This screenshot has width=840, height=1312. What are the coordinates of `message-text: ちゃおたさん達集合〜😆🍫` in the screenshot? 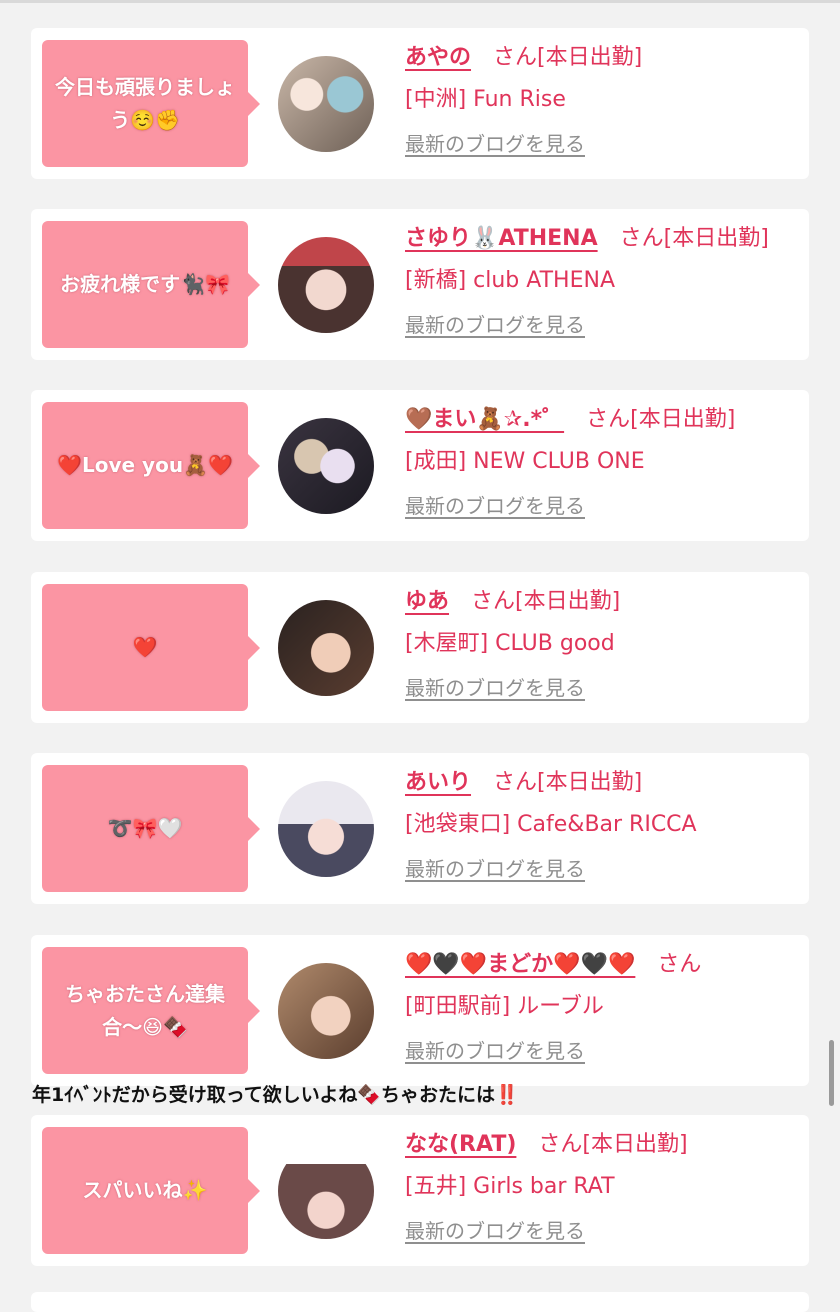 It's located at (145, 1010).